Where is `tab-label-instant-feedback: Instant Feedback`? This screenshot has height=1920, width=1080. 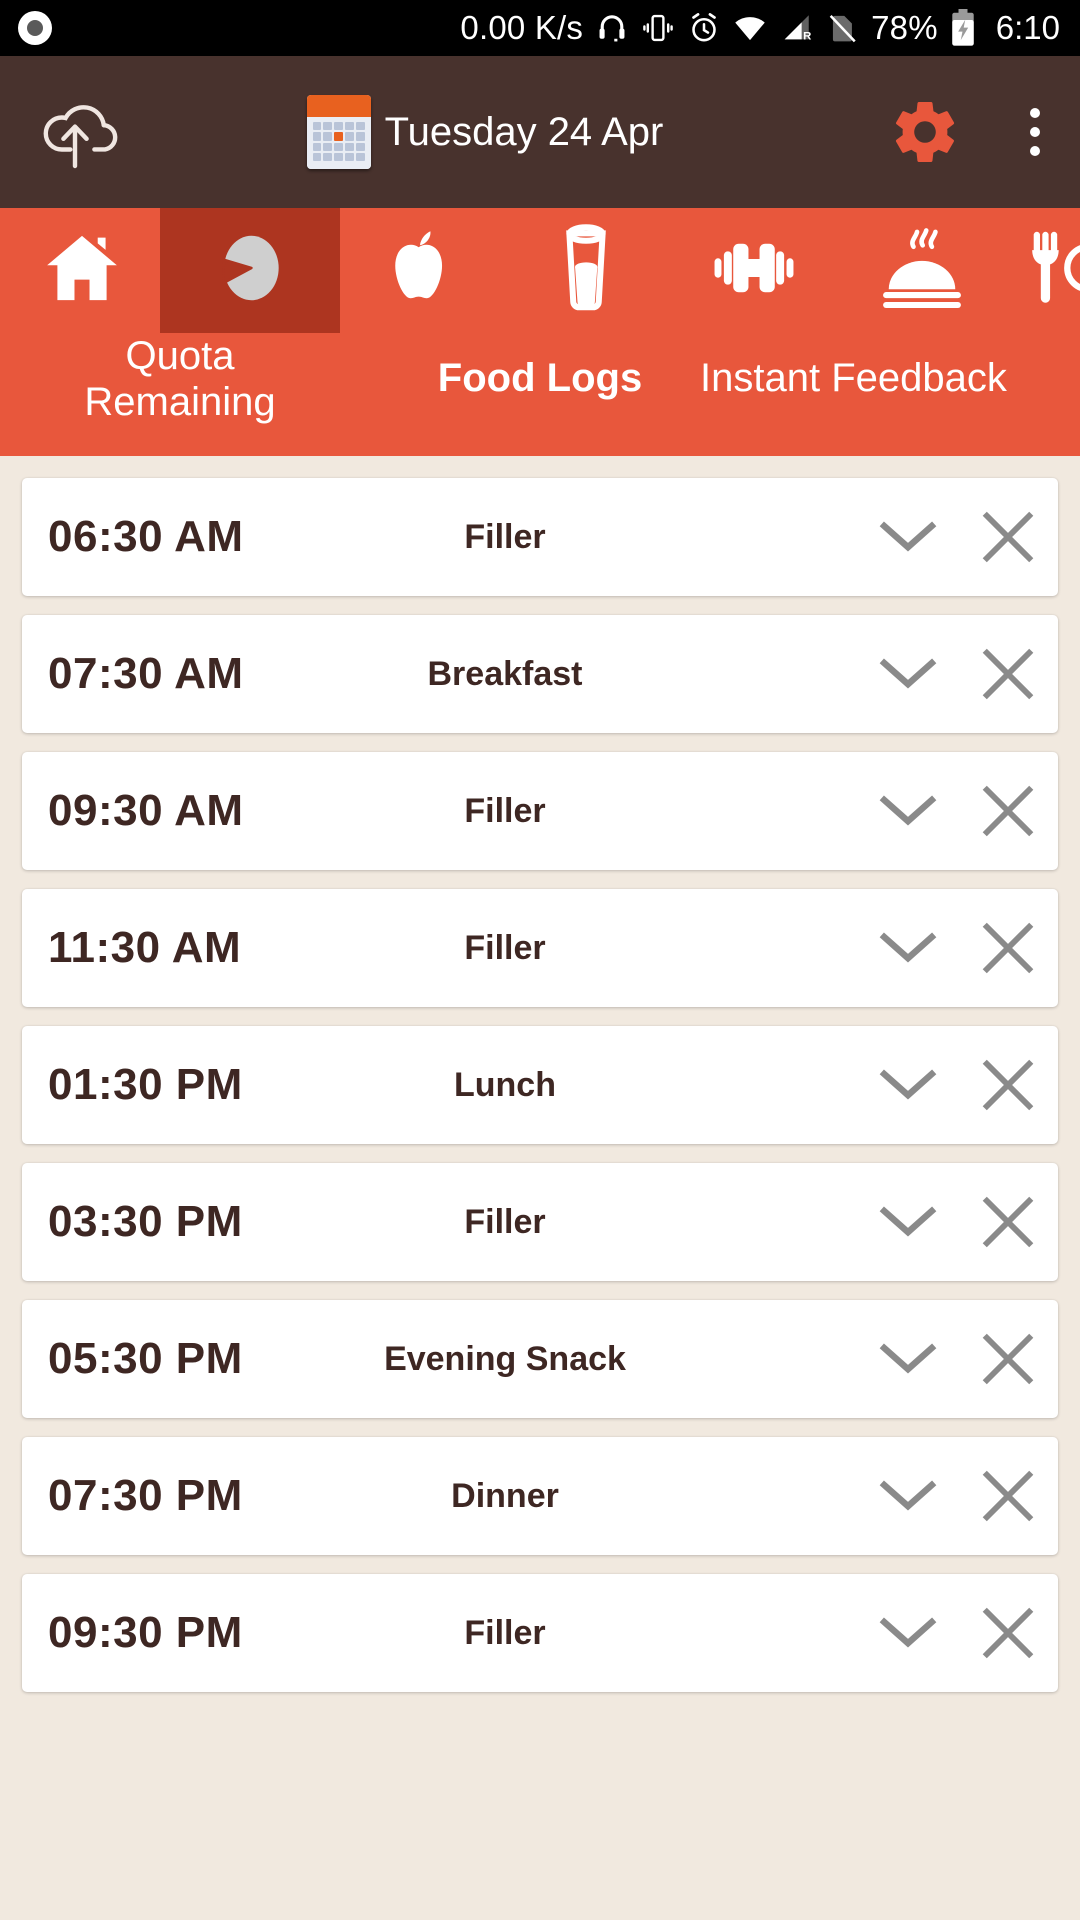
tab-label-instant-feedback: Instant Feedback is located at coordinates (853, 378).